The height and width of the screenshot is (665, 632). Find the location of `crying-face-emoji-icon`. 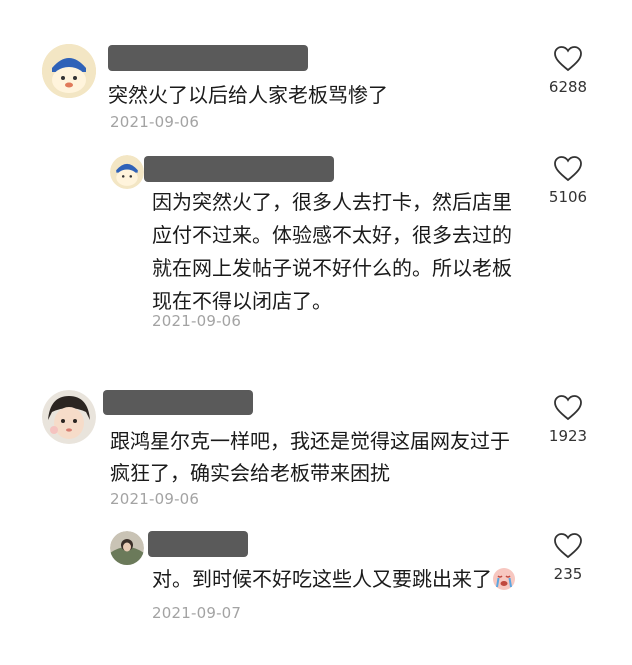

crying-face-emoji-icon is located at coordinates (504, 579).